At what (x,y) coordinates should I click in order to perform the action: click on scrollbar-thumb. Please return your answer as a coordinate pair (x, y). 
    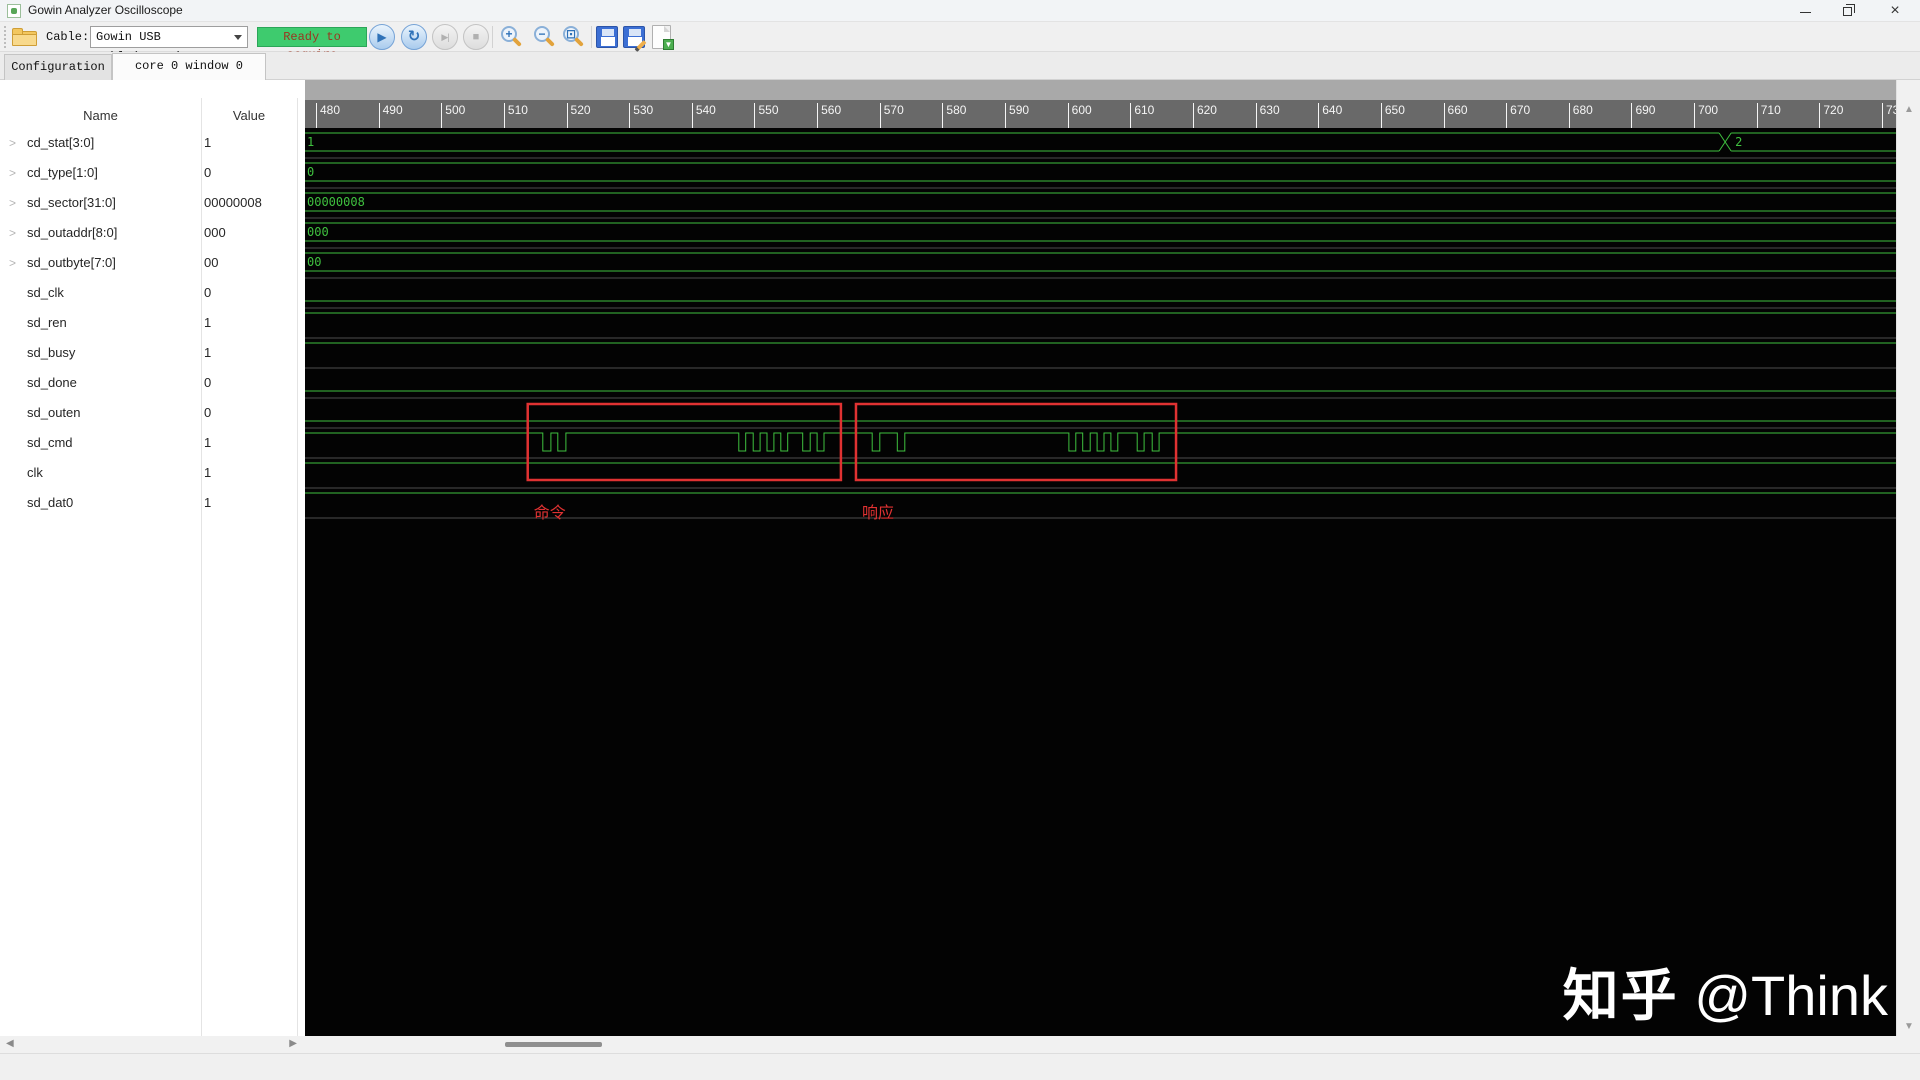
    Looking at the image, I should click on (553, 1044).